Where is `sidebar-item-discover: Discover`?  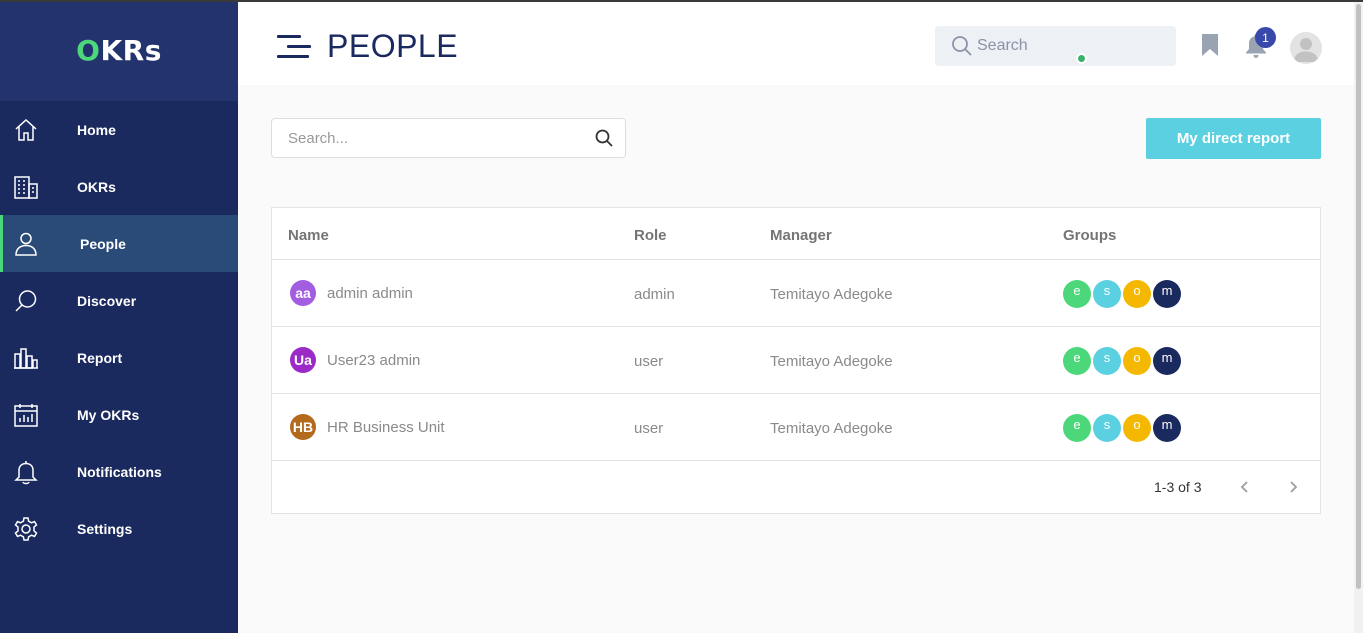
sidebar-item-discover: Discover is located at coordinates (119, 300).